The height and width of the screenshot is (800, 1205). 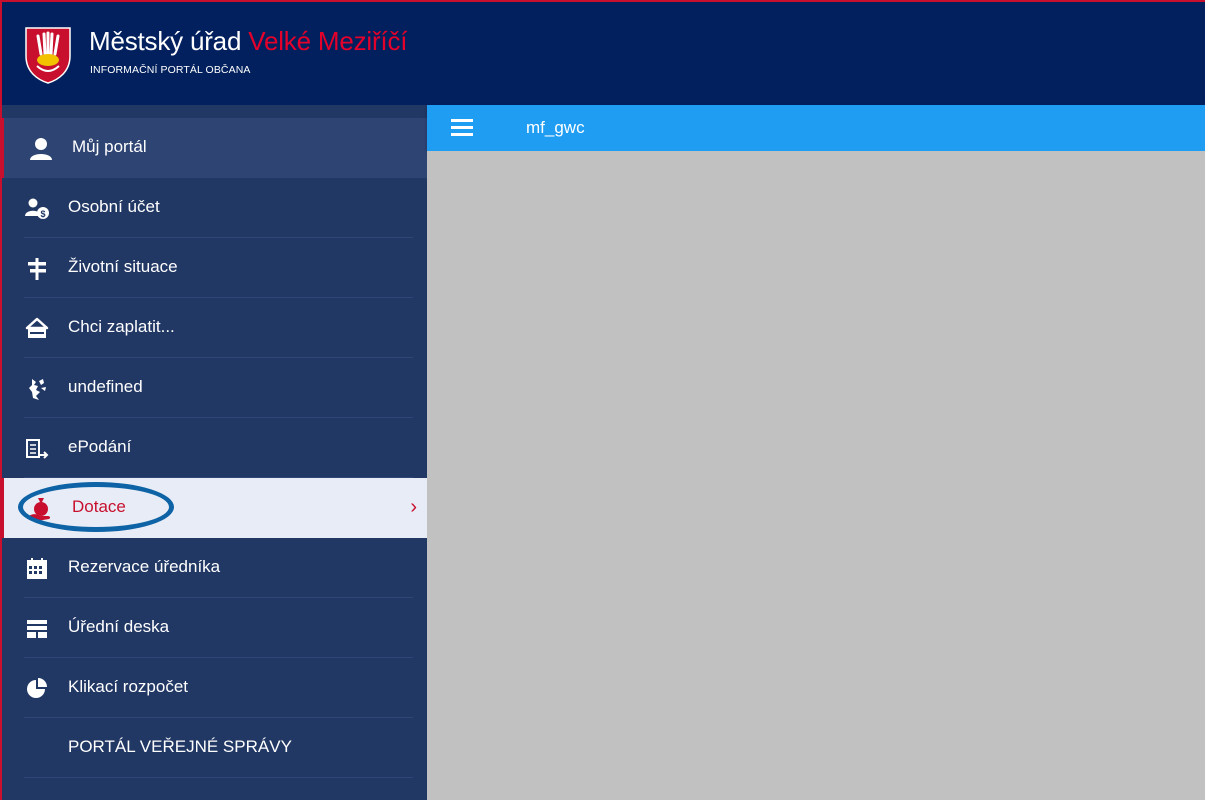 What do you see at coordinates (37, 629) in the screenshot?
I see `board-icon` at bounding box center [37, 629].